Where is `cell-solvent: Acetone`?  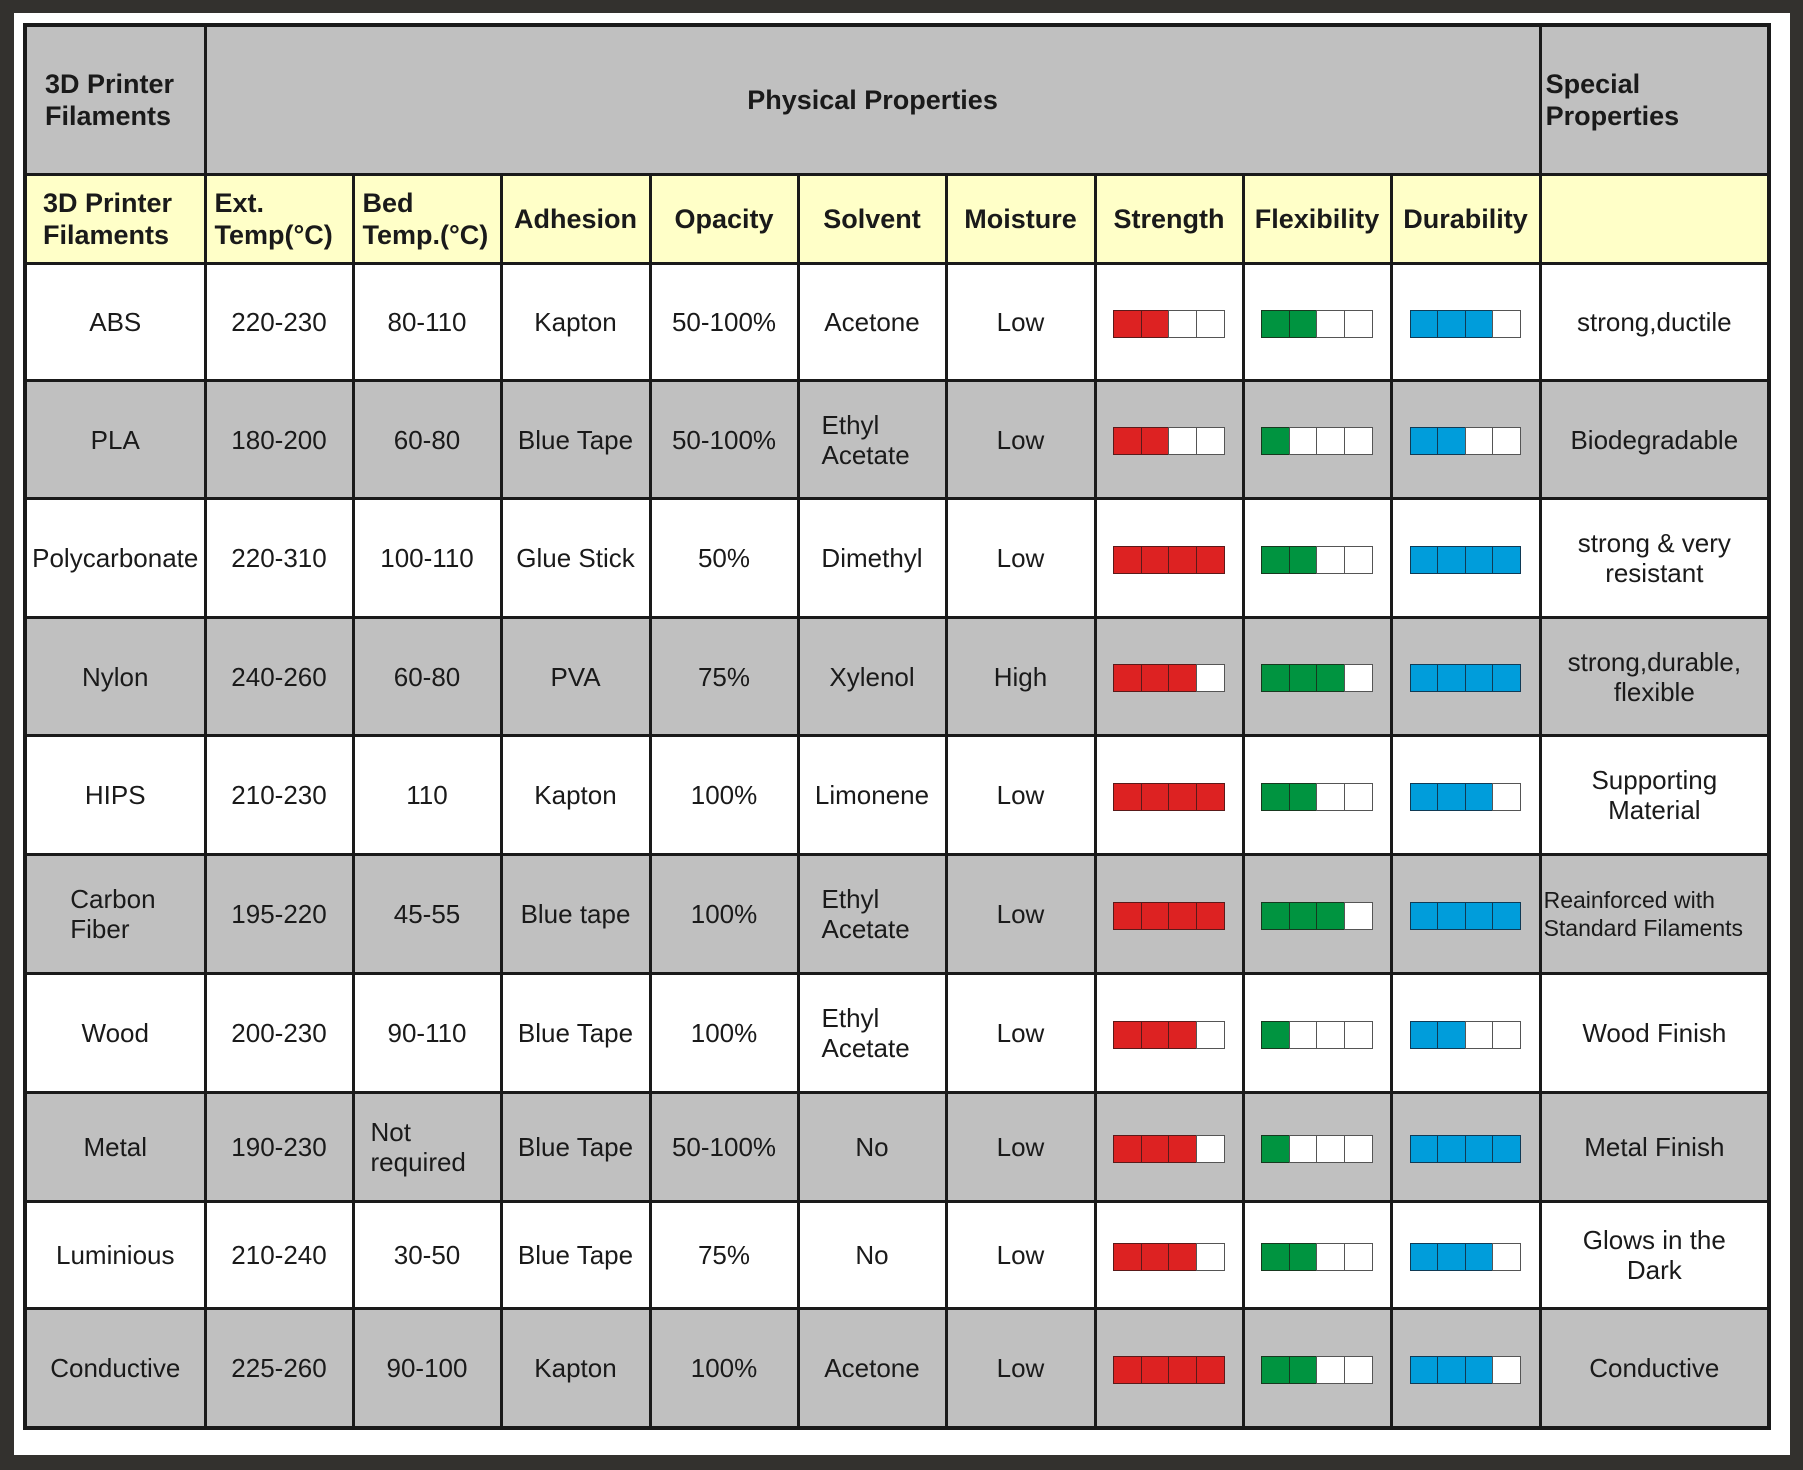 cell-solvent: Acetone is located at coordinates (872, 1368).